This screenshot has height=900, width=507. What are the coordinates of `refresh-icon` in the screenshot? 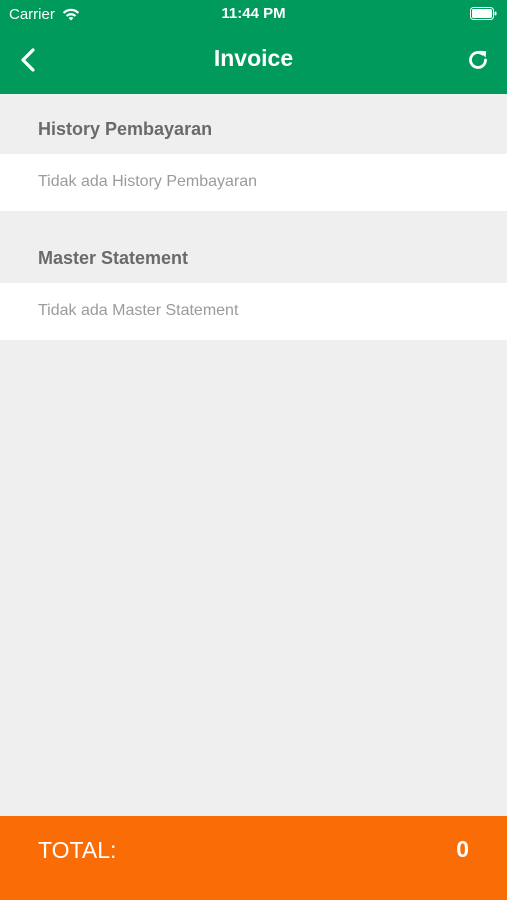 It's located at (478, 59).